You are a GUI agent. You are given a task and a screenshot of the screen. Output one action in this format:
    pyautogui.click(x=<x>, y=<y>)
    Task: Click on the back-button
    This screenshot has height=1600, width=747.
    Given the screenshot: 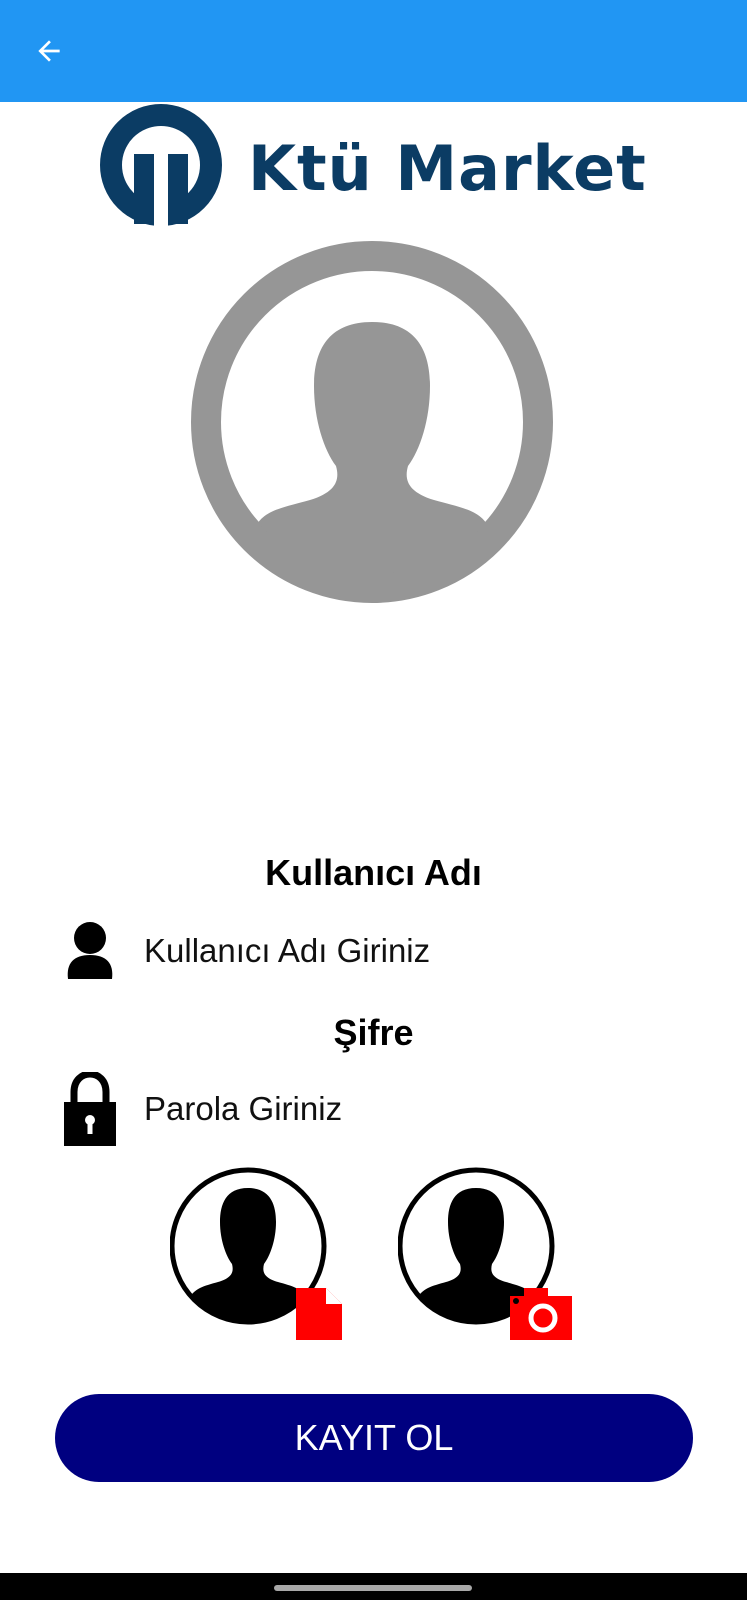 What is the action you would take?
    pyautogui.click(x=49, y=51)
    